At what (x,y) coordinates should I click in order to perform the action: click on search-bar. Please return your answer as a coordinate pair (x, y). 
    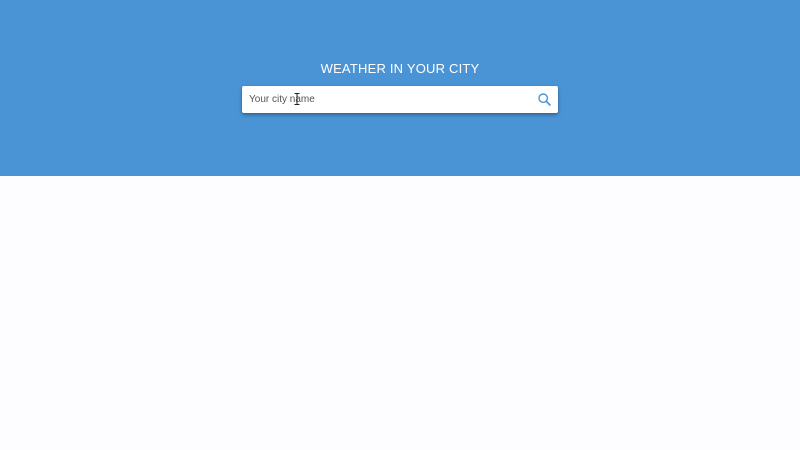
    Looking at the image, I should click on (400, 99).